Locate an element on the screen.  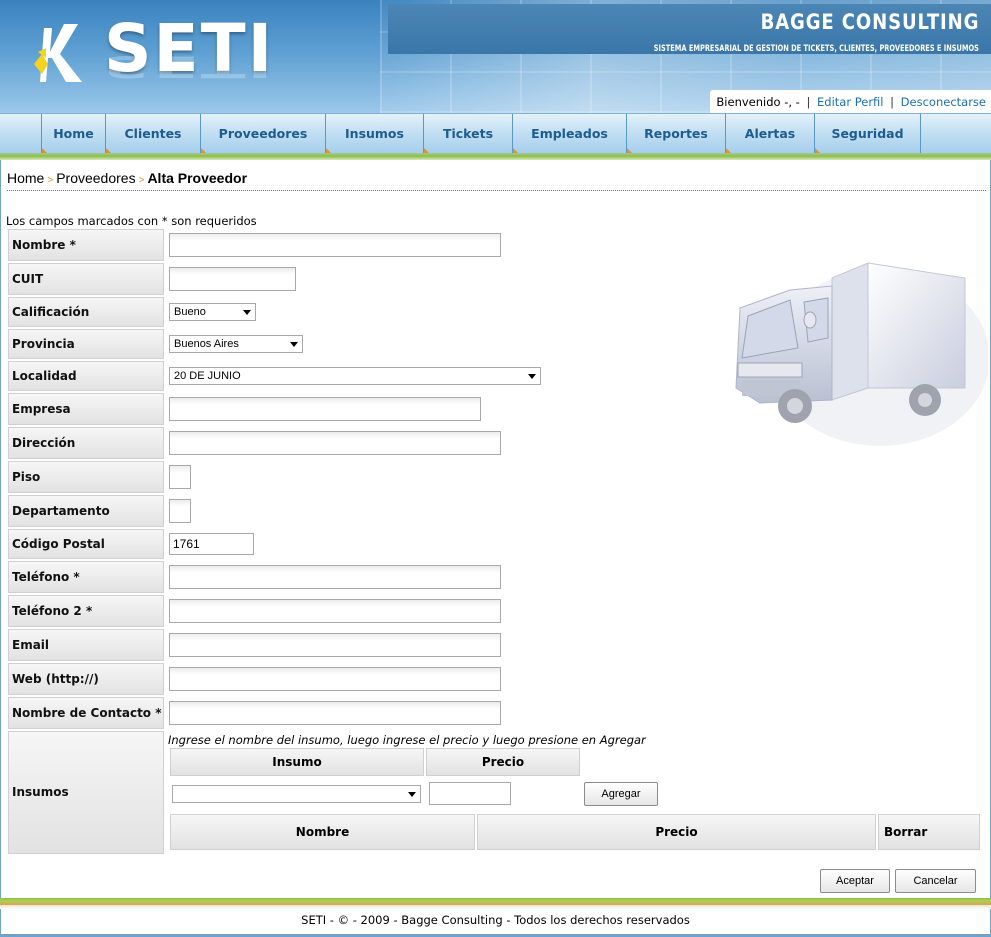
seti-logo-icon is located at coordinates (58, 53).